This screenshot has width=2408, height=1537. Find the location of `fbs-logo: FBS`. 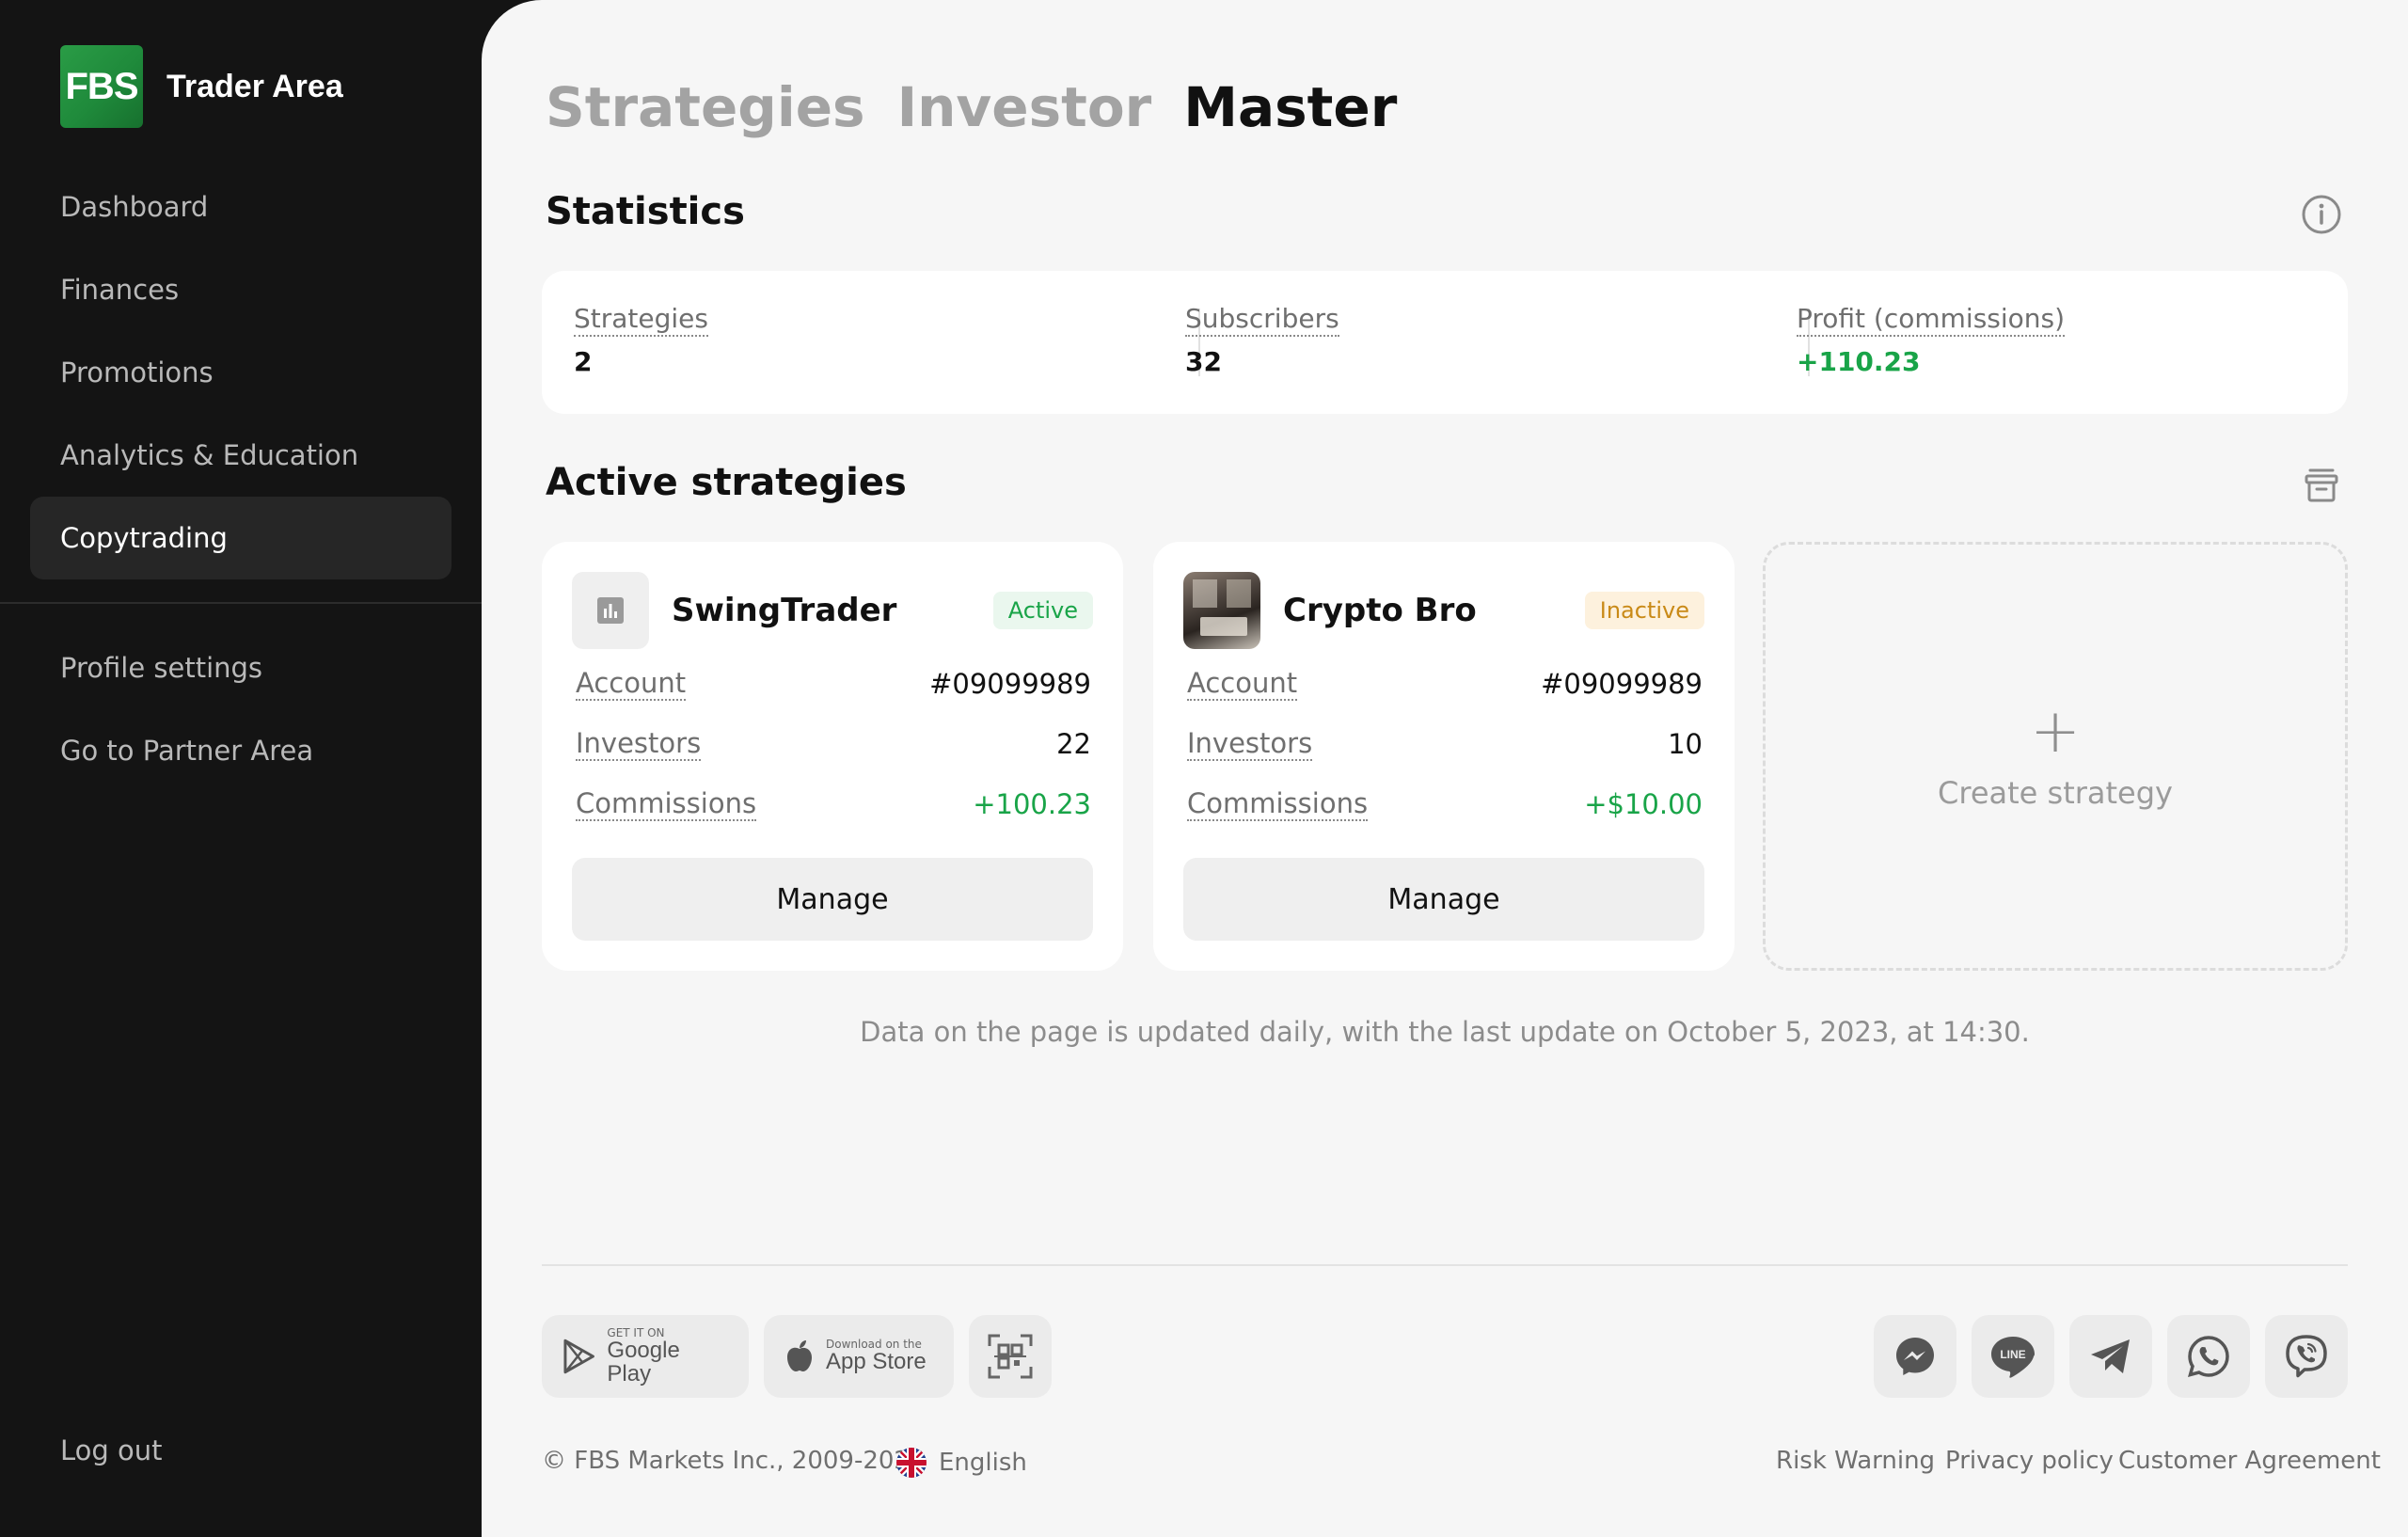

fbs-logo: FBS is located at coordinates (102, 86).